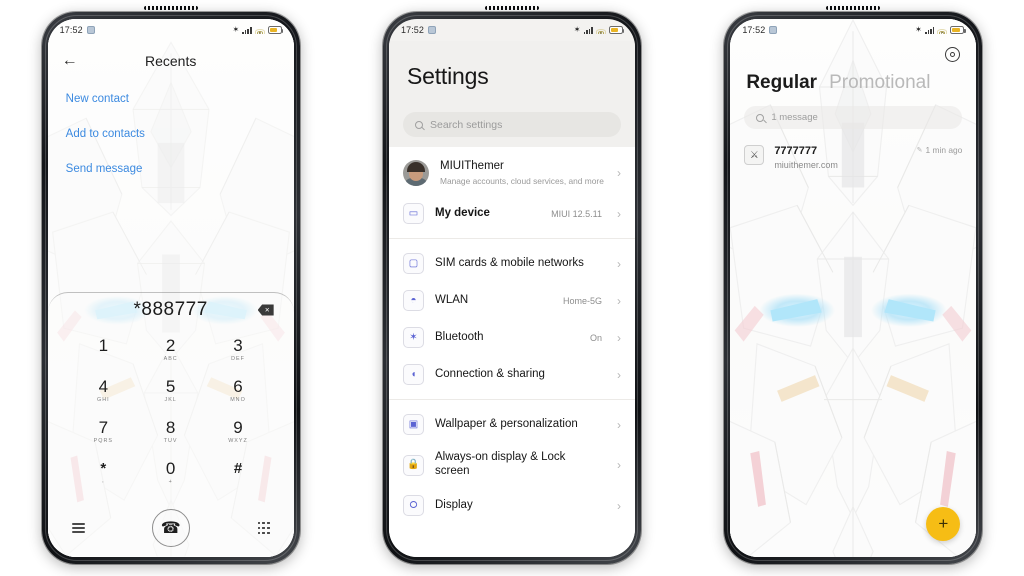 Image resolution: width=1024 pixels, height=576 pixels. Describe the element at coordinates (509, 262) in the screenshot. I see `row-label: SIM cards & mobile networks` at that location.